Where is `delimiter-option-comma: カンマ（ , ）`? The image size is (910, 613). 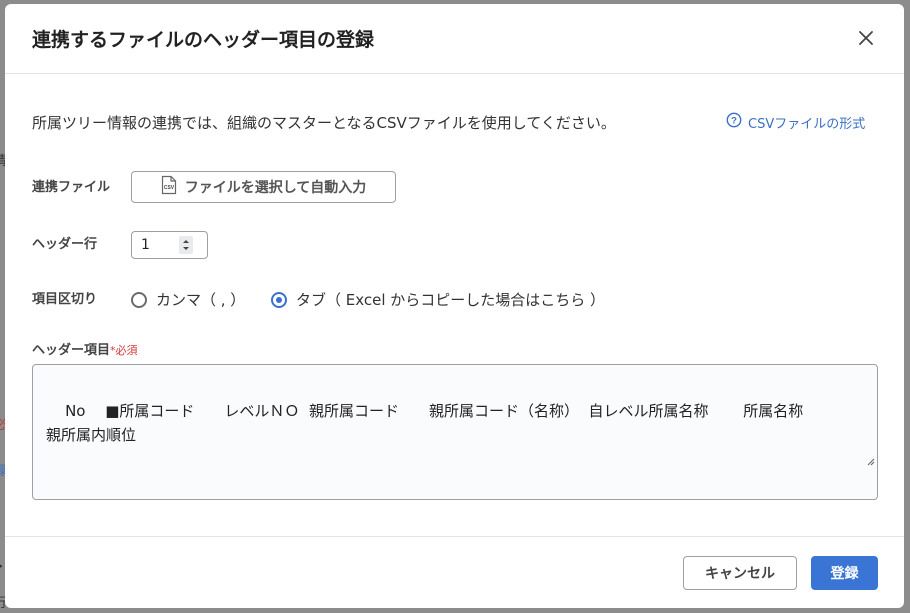
delimiter-option-comma: カンマ（ , ） is located at coordinates (188, 299).